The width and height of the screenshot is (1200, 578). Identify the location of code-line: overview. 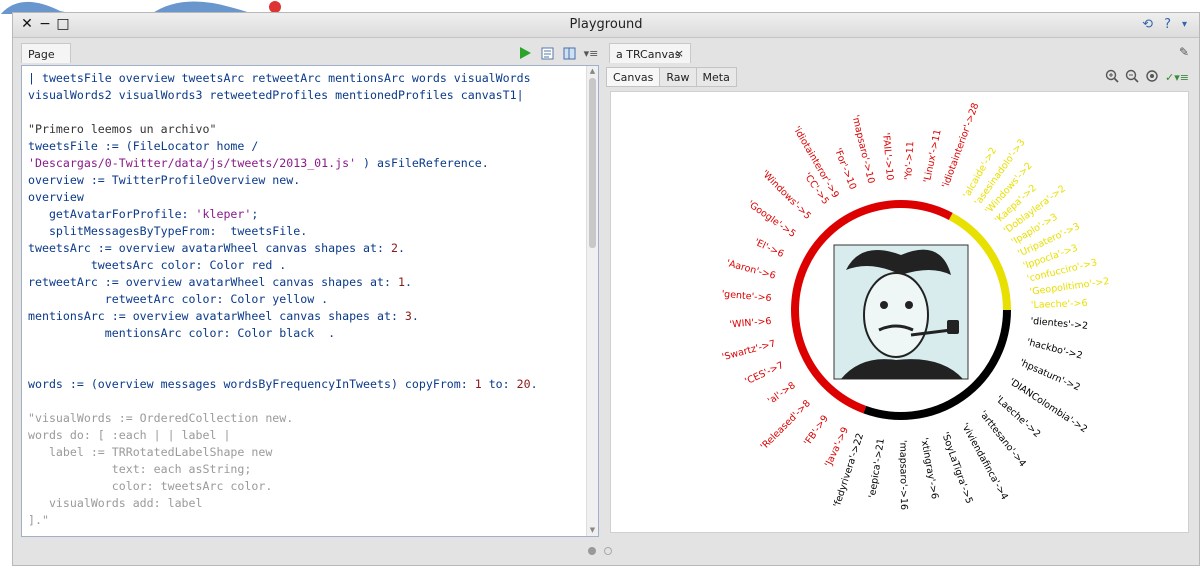
(306, 197).